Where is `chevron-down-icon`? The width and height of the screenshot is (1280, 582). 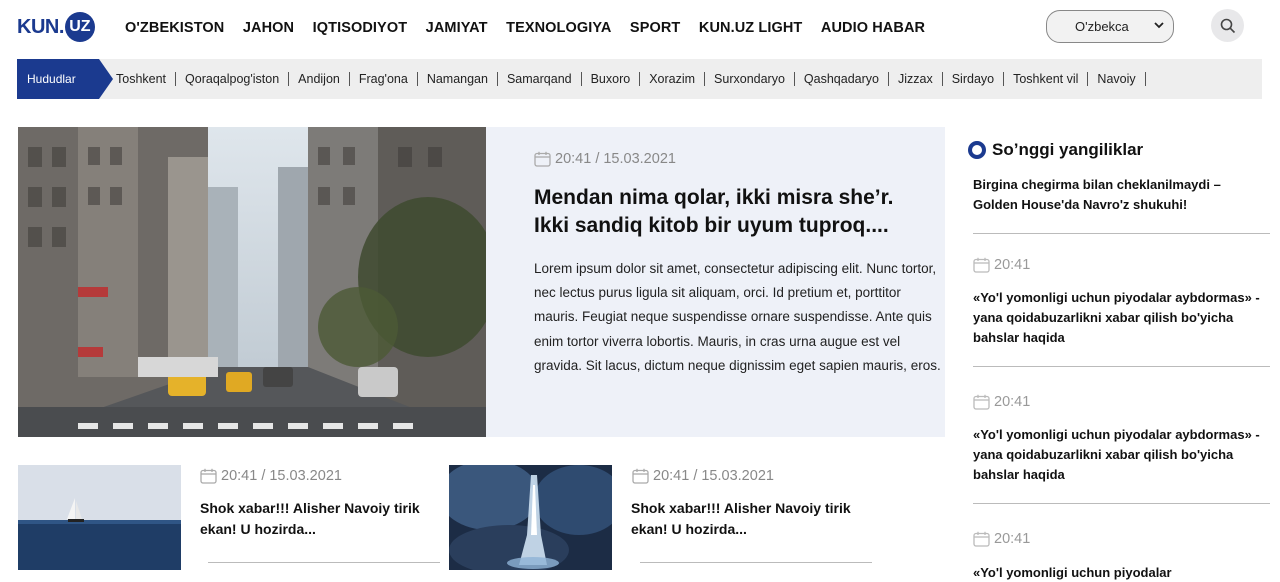
chevron-down-icon is located at coordinates (1159, 25).